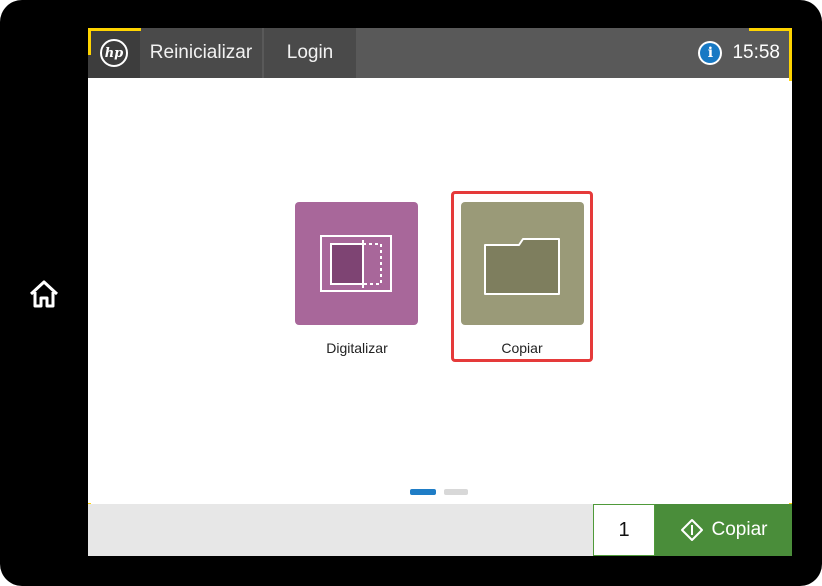  I want to click on home-button, so click(44, 294).